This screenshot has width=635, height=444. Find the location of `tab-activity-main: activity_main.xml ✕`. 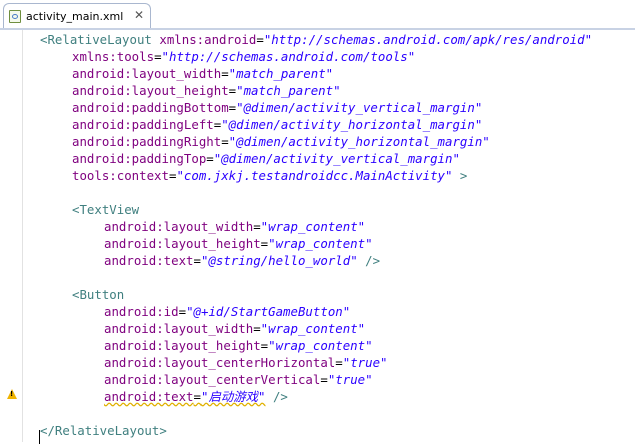

tab-activity-main: activity_main.xml ✕ is located at coordinates (77, 16).